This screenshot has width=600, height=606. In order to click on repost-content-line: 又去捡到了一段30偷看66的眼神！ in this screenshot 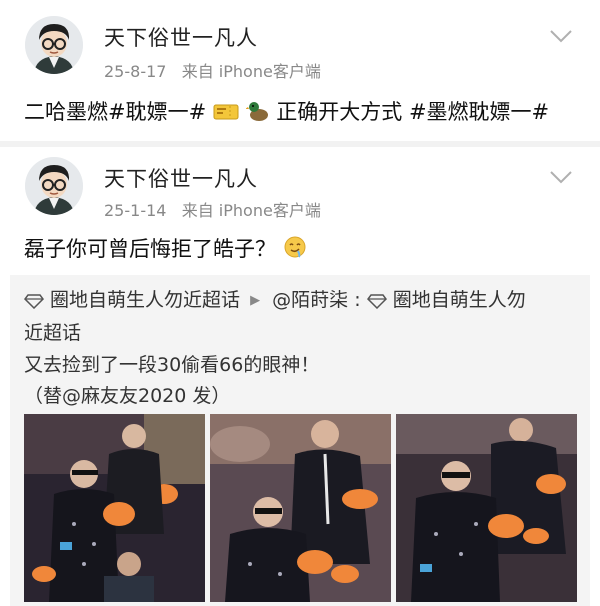, I will do `click(172, 365)`.